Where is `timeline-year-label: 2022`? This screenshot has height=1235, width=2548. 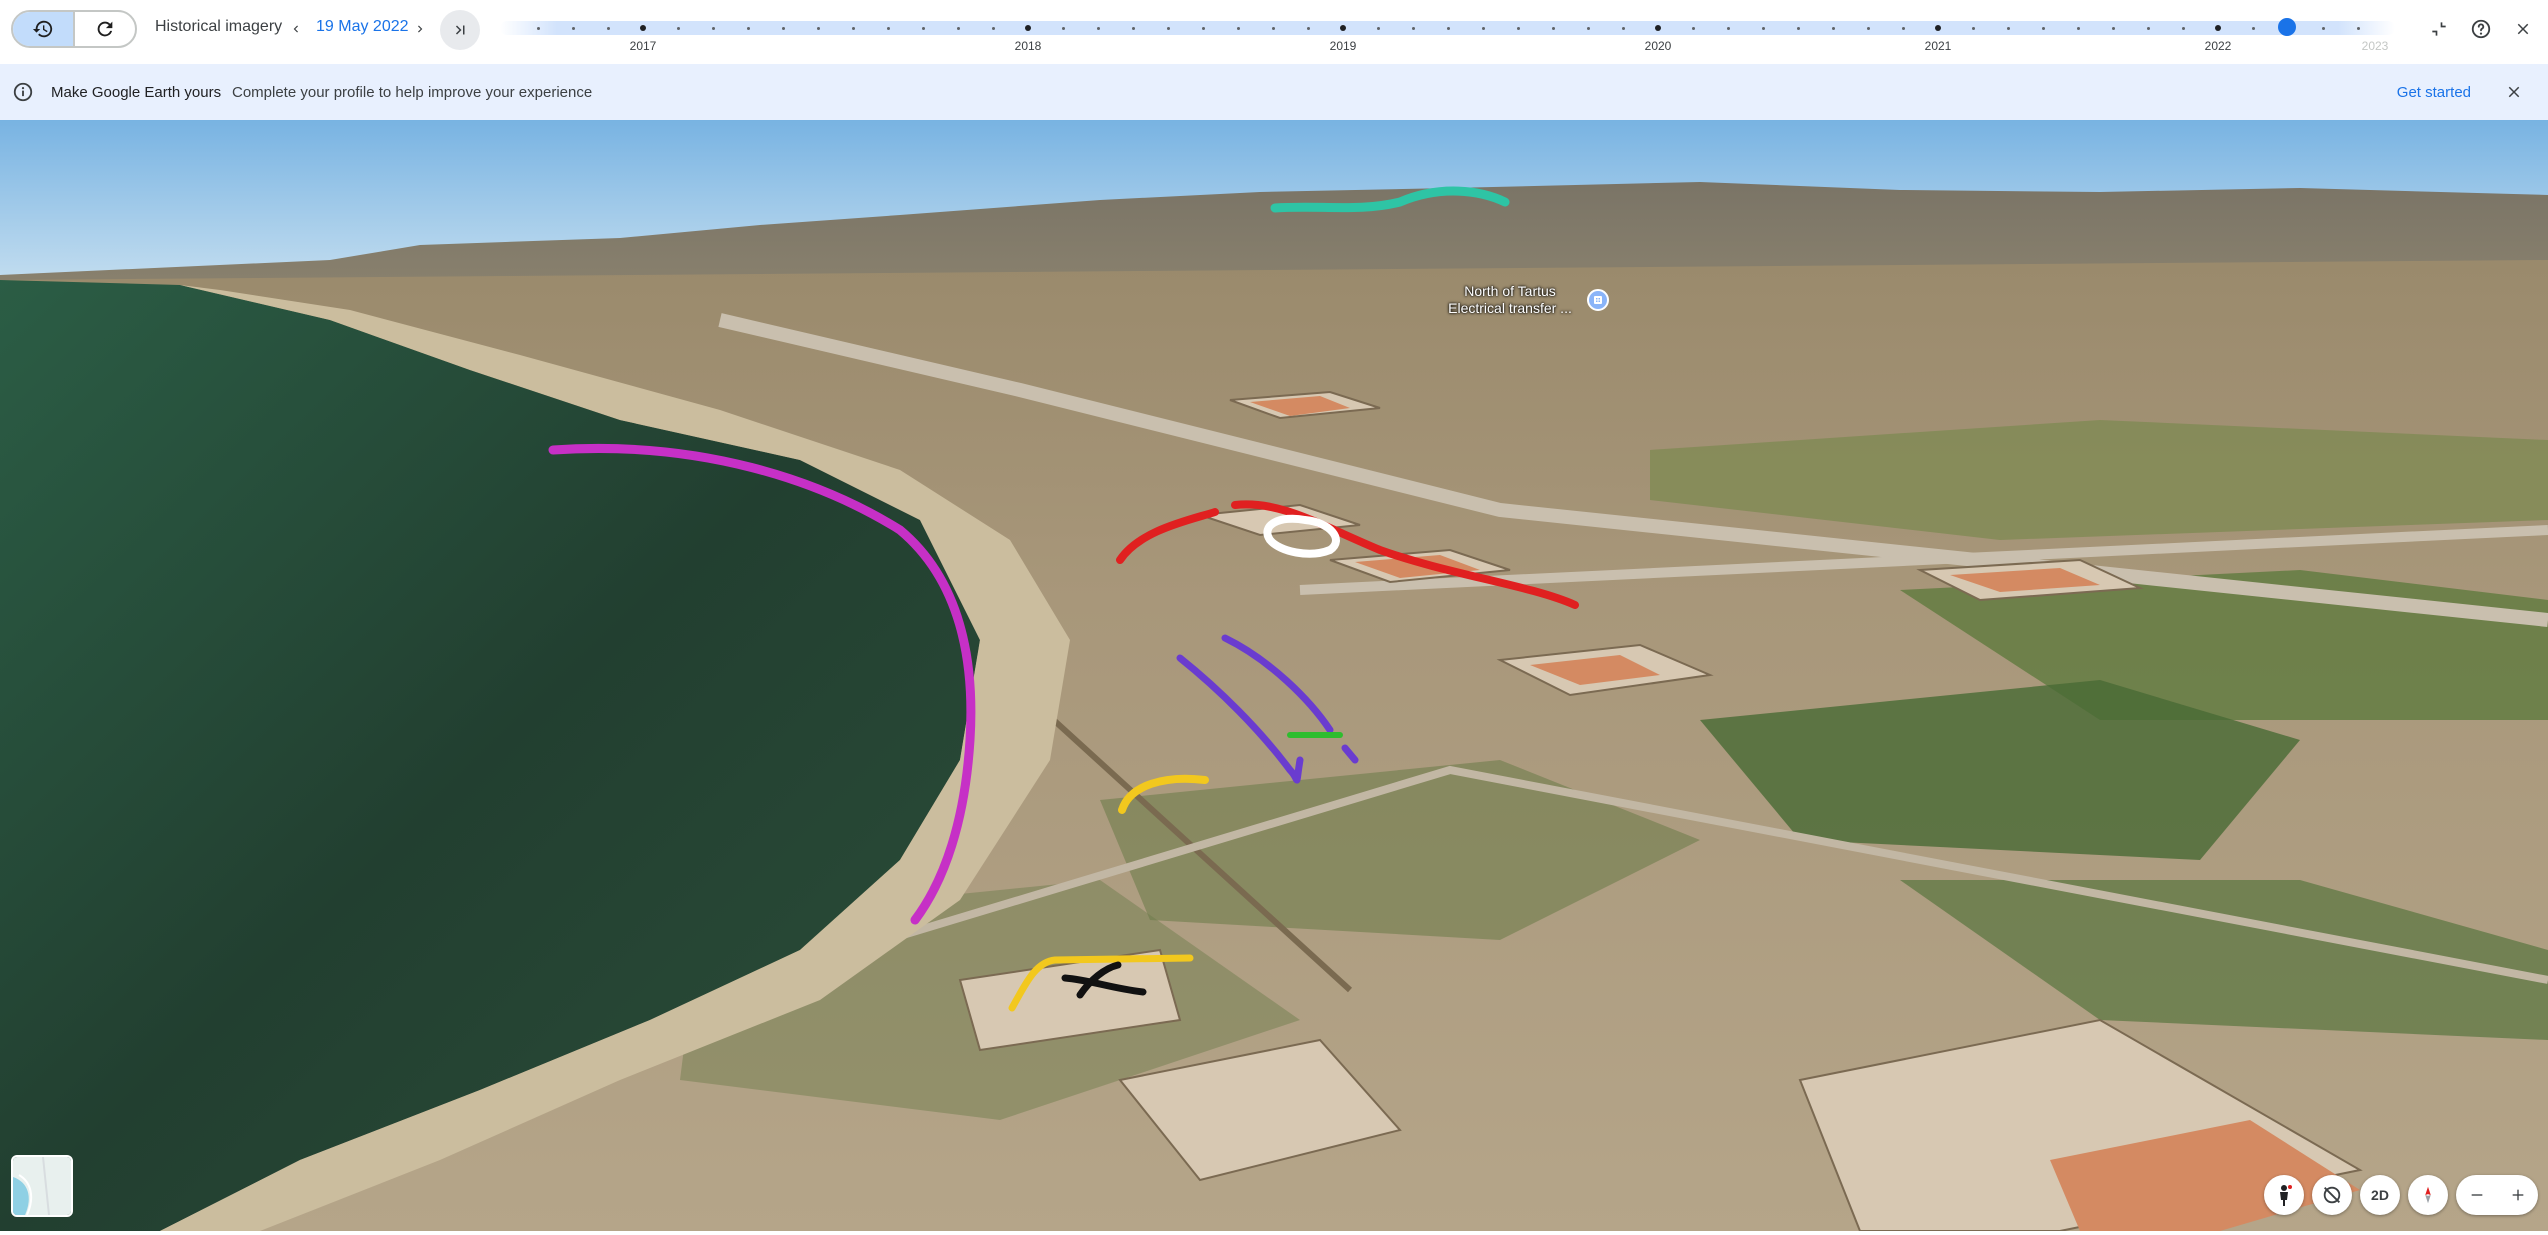 timeline-year-label: 2022 is located at coordinates (2218, 46).